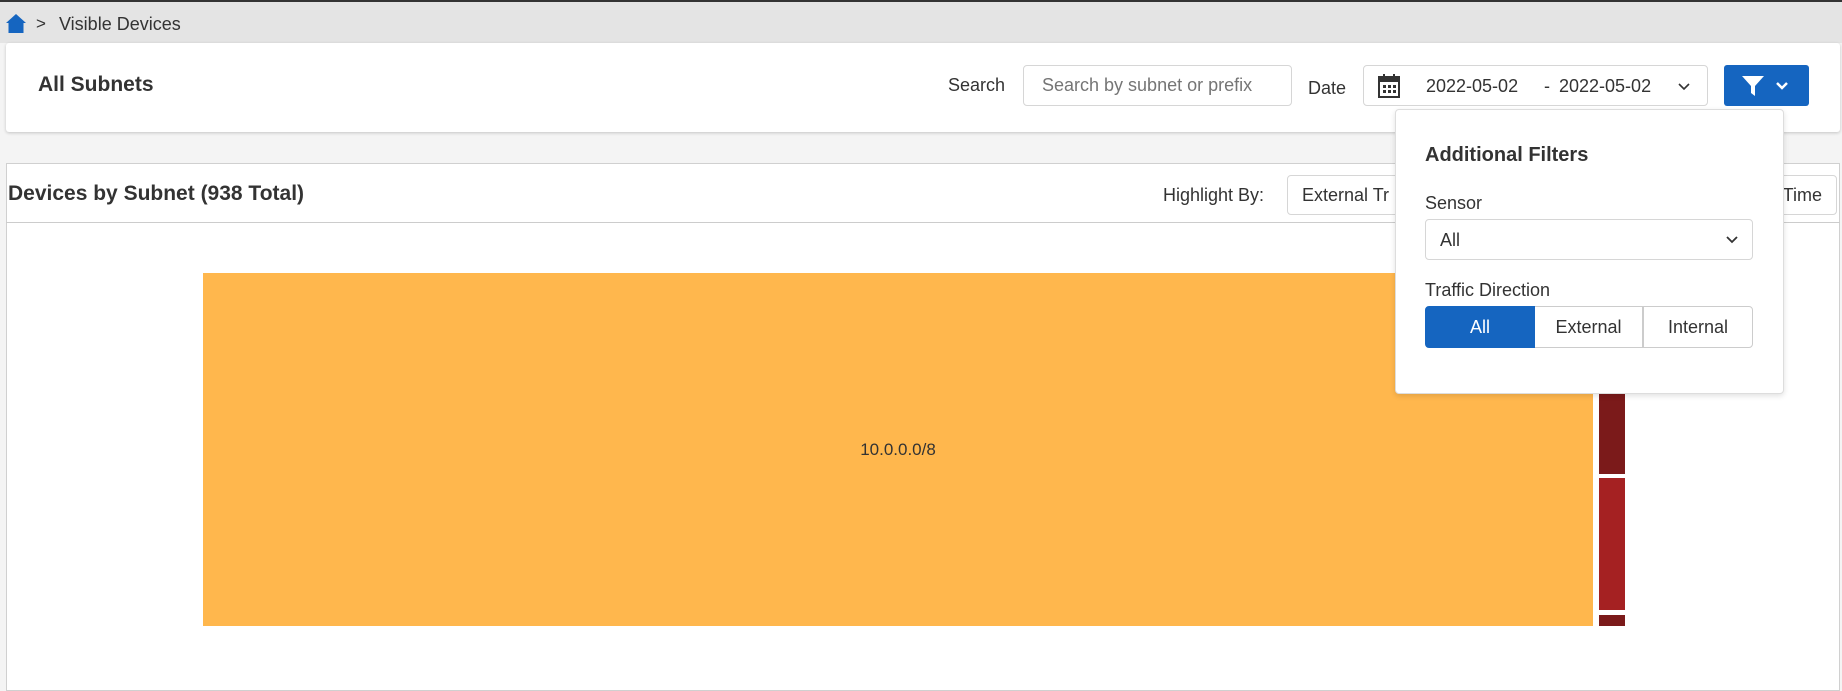 Image resolution: width=1842 pixels, height=691 pixels. Describe the element at coordinates (156, 193) in the screenshot. I see `panel-title: Devices by Subnet (938 Total)` at that location.